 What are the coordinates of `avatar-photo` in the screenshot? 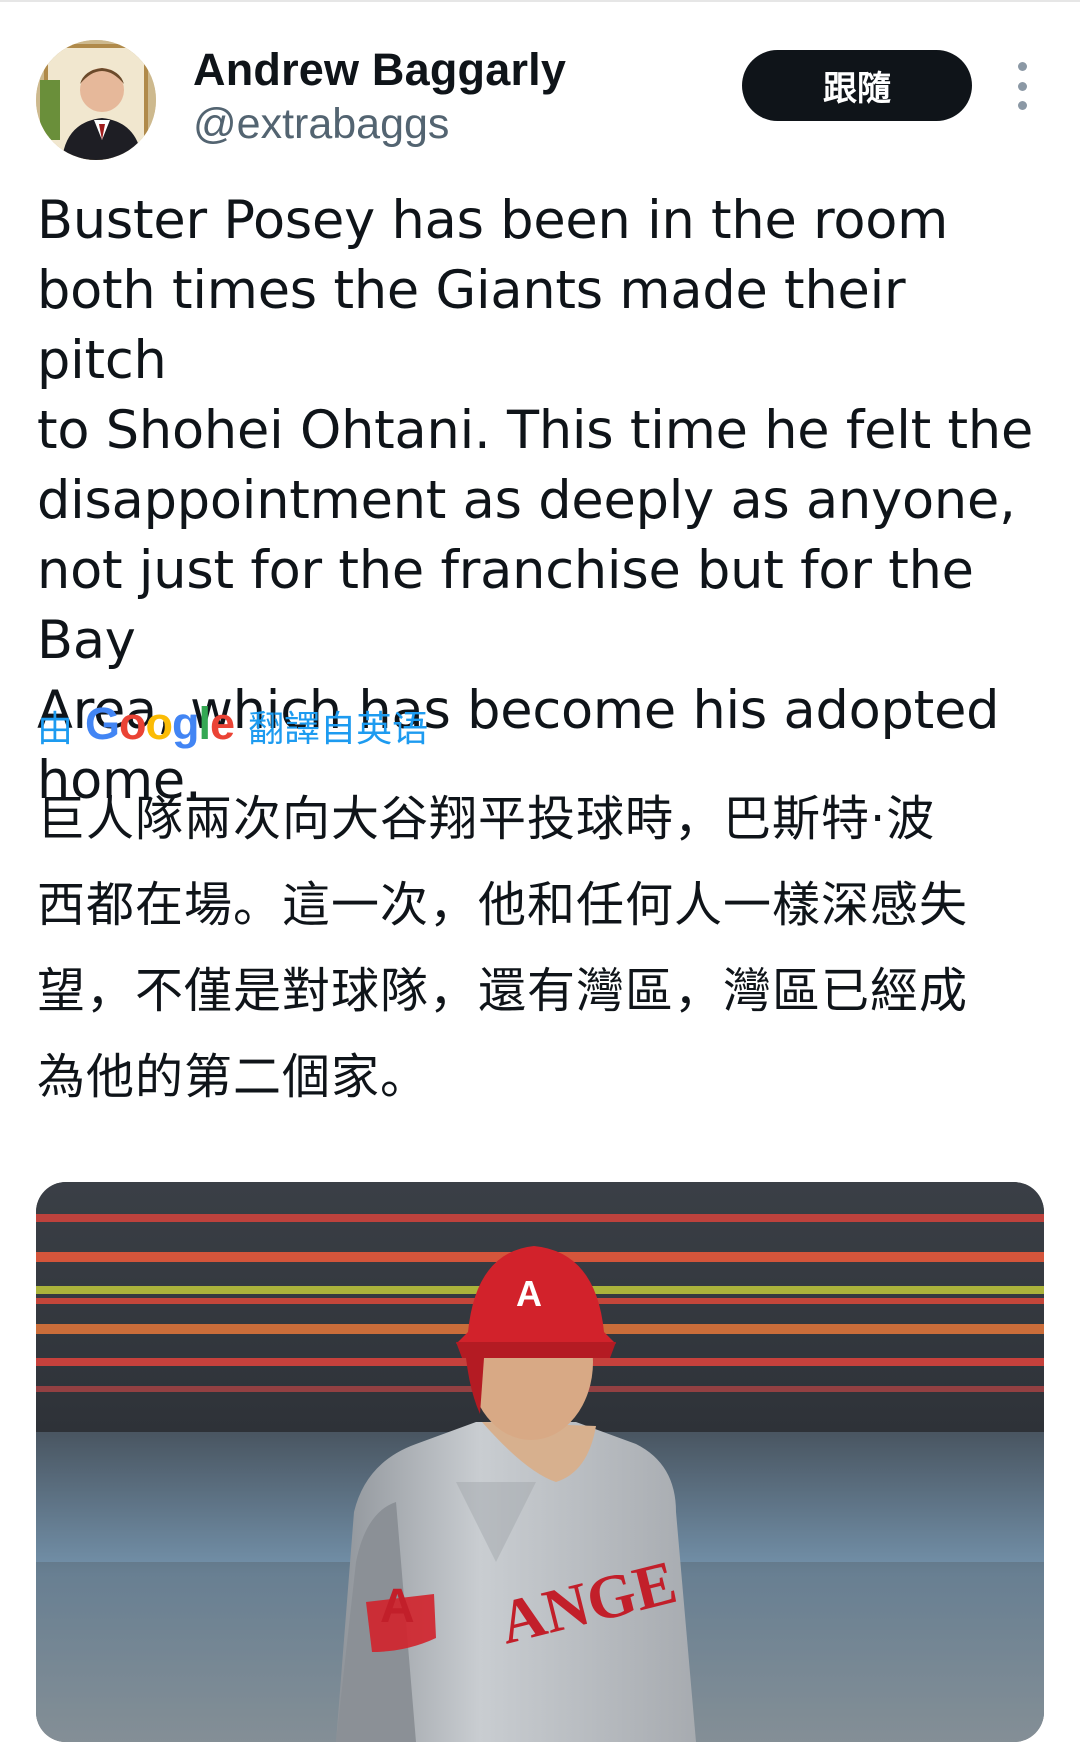 It's located at (96, 100).